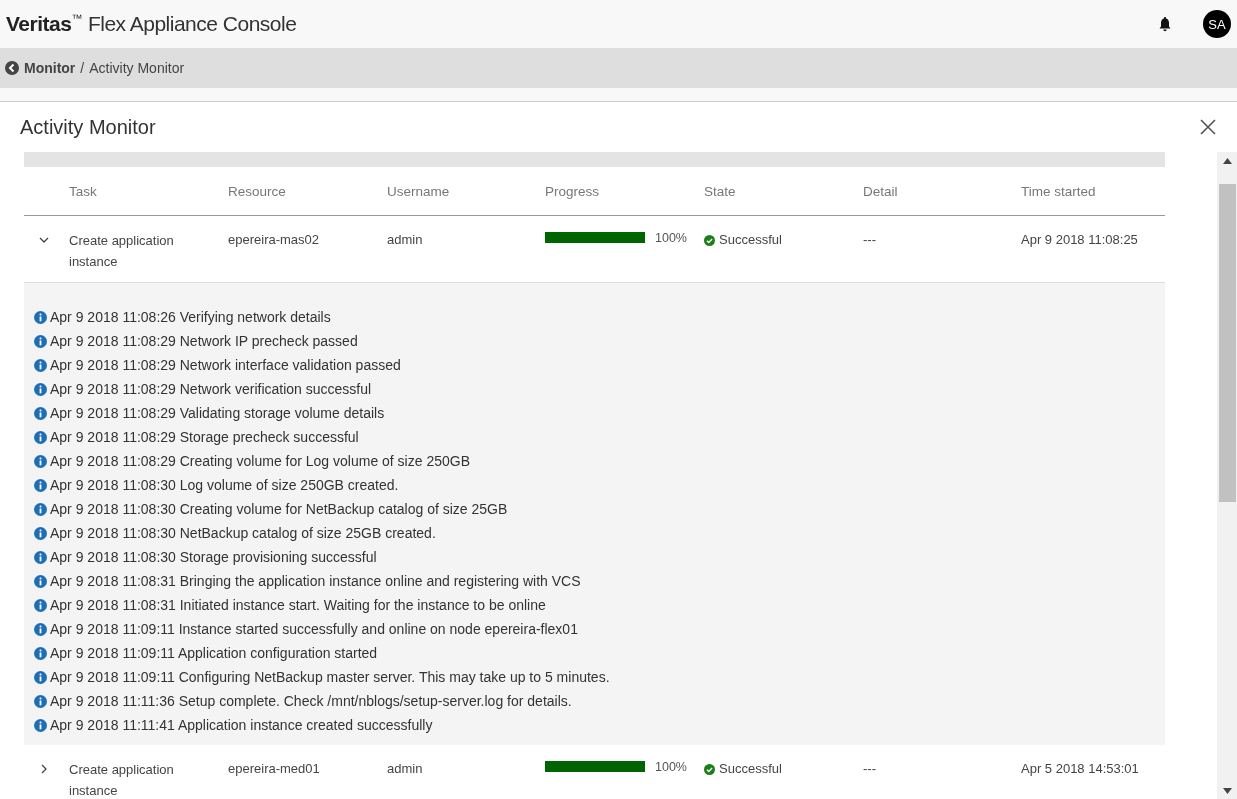 Image resolution: width=1237 pixels, height=799 pixels. What do you see at coordinates (279, 509) in the screenshot?
I see `log-entry: Apr 9 2018 11:08:30 Creating volume for NetBackup catalog of size 25GB` at bounding box center [279, 509].